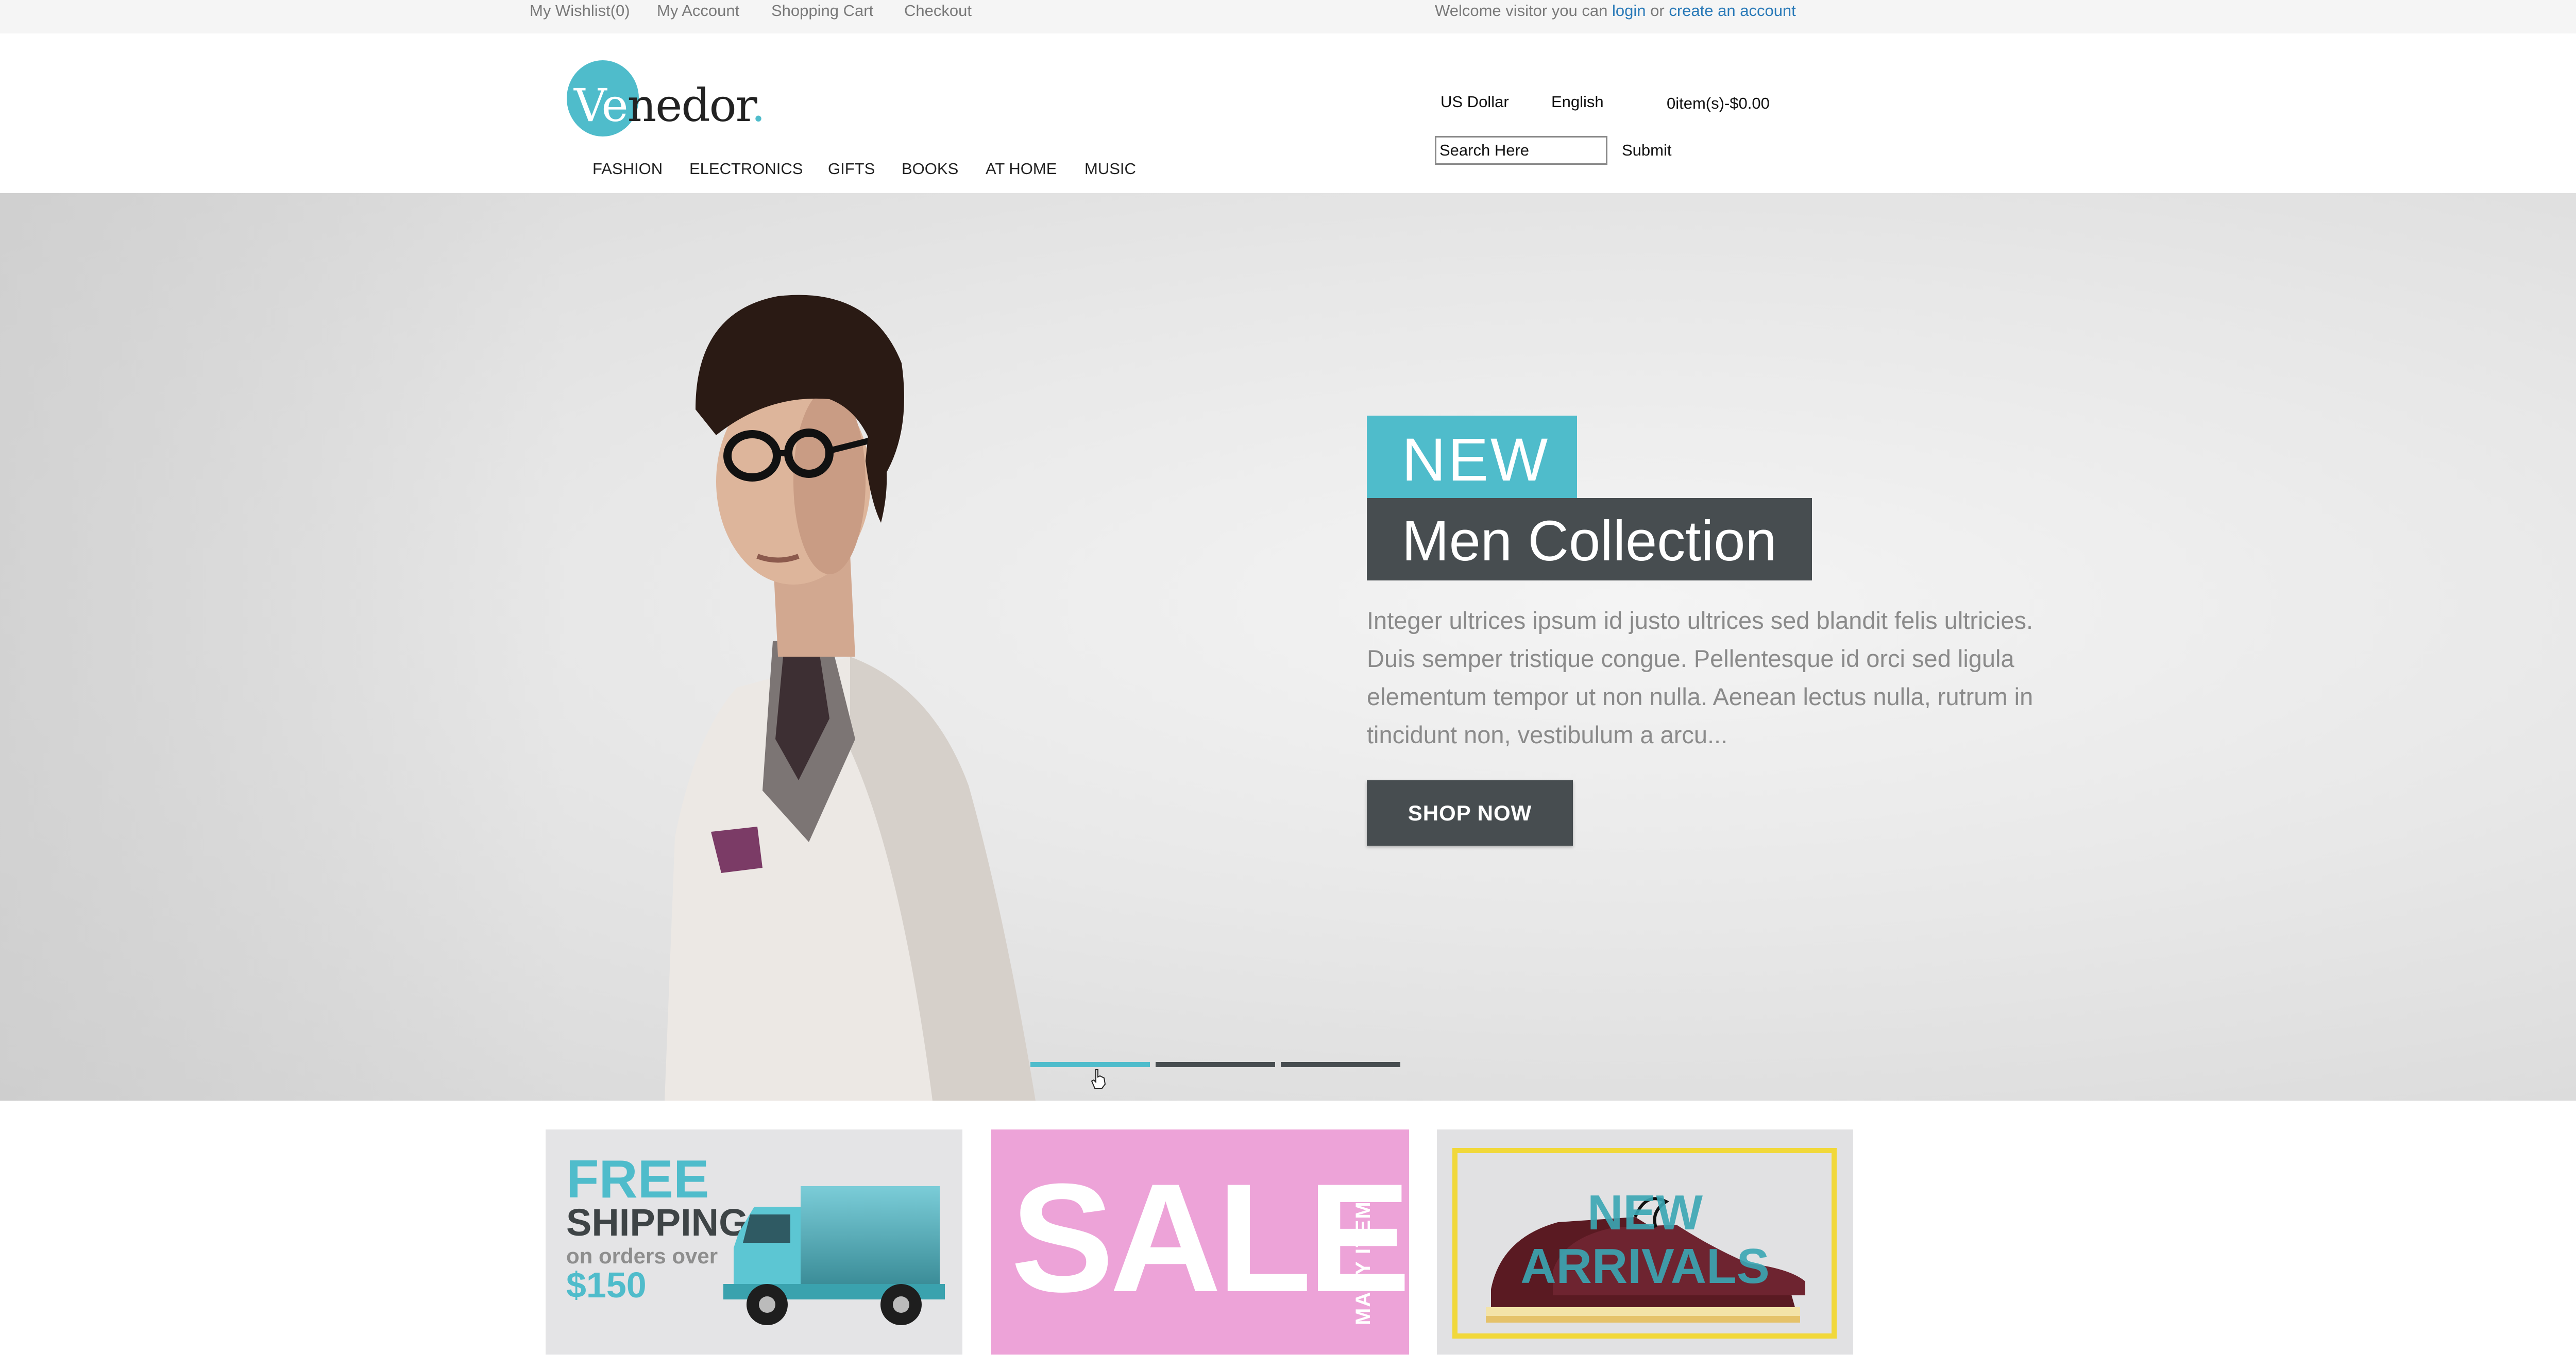  Describe the element at coordinates (1521, 150) in the screenshot. I see `search-input` at that location.